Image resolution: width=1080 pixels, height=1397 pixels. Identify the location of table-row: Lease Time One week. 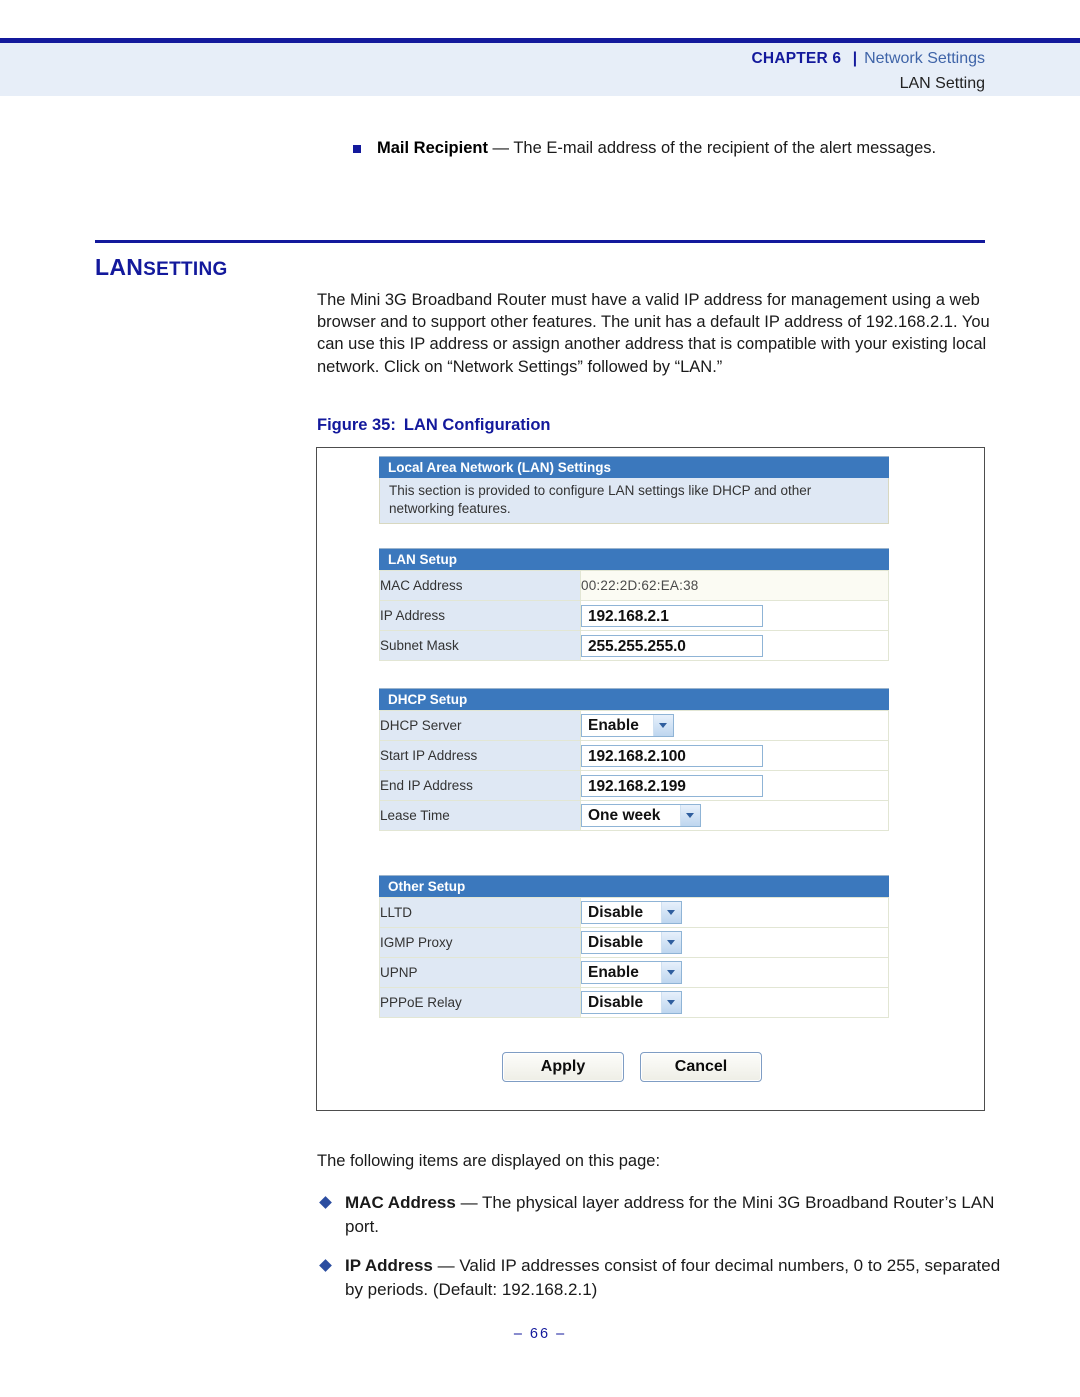
(634, 815).